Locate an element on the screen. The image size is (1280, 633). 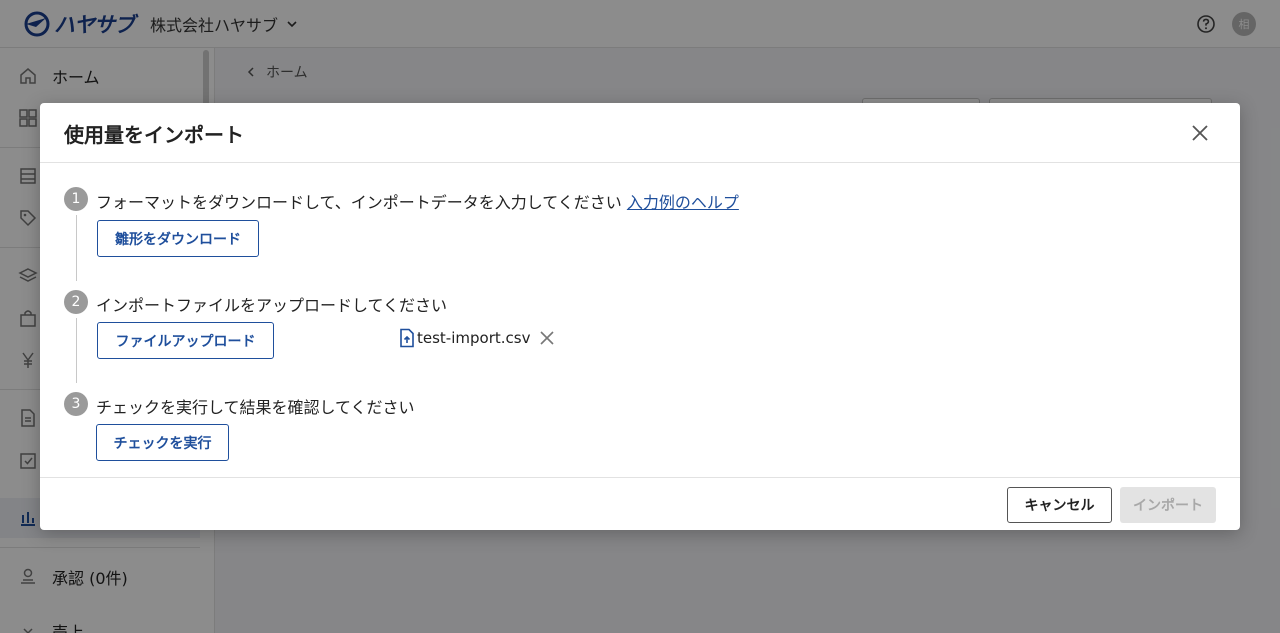
download-template-button: 雛形をダウンロード is located at coordinates (178, 238).